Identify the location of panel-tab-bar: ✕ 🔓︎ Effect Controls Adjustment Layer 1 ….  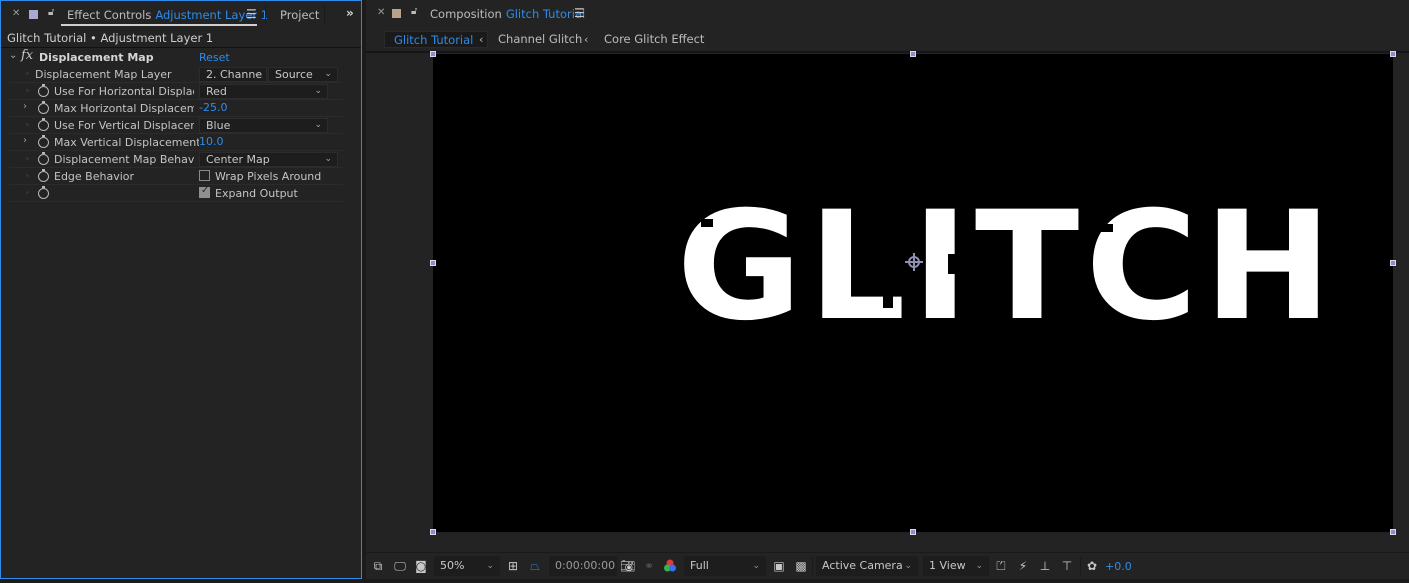
(181, 15).